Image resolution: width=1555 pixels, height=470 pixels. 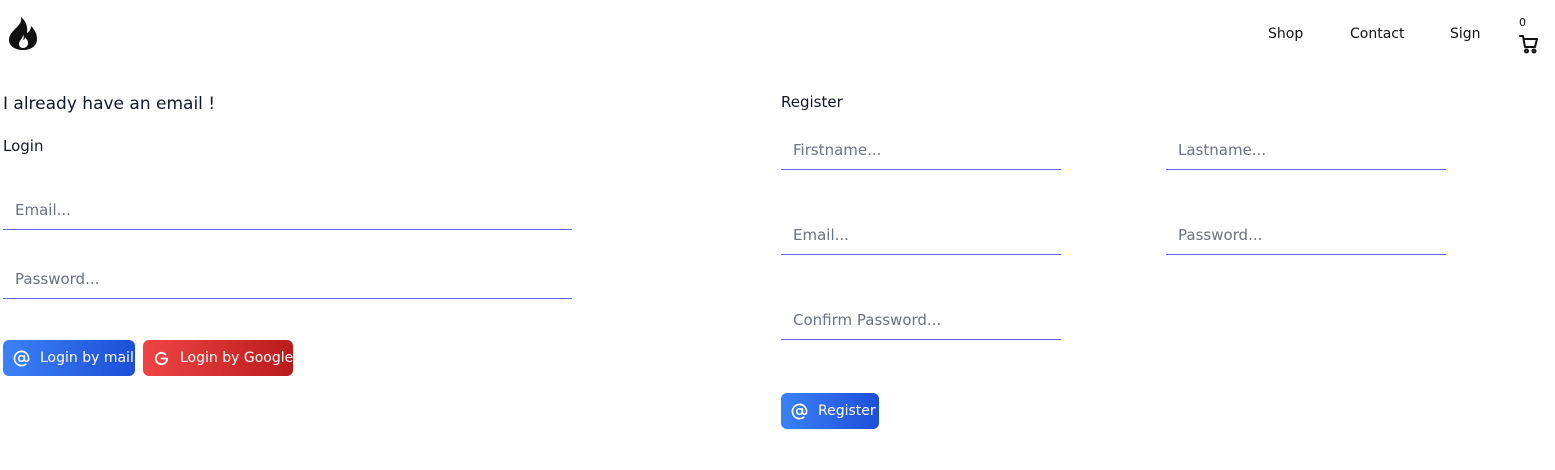 I want to click on register-button: Register, so click(x=830, y=411).